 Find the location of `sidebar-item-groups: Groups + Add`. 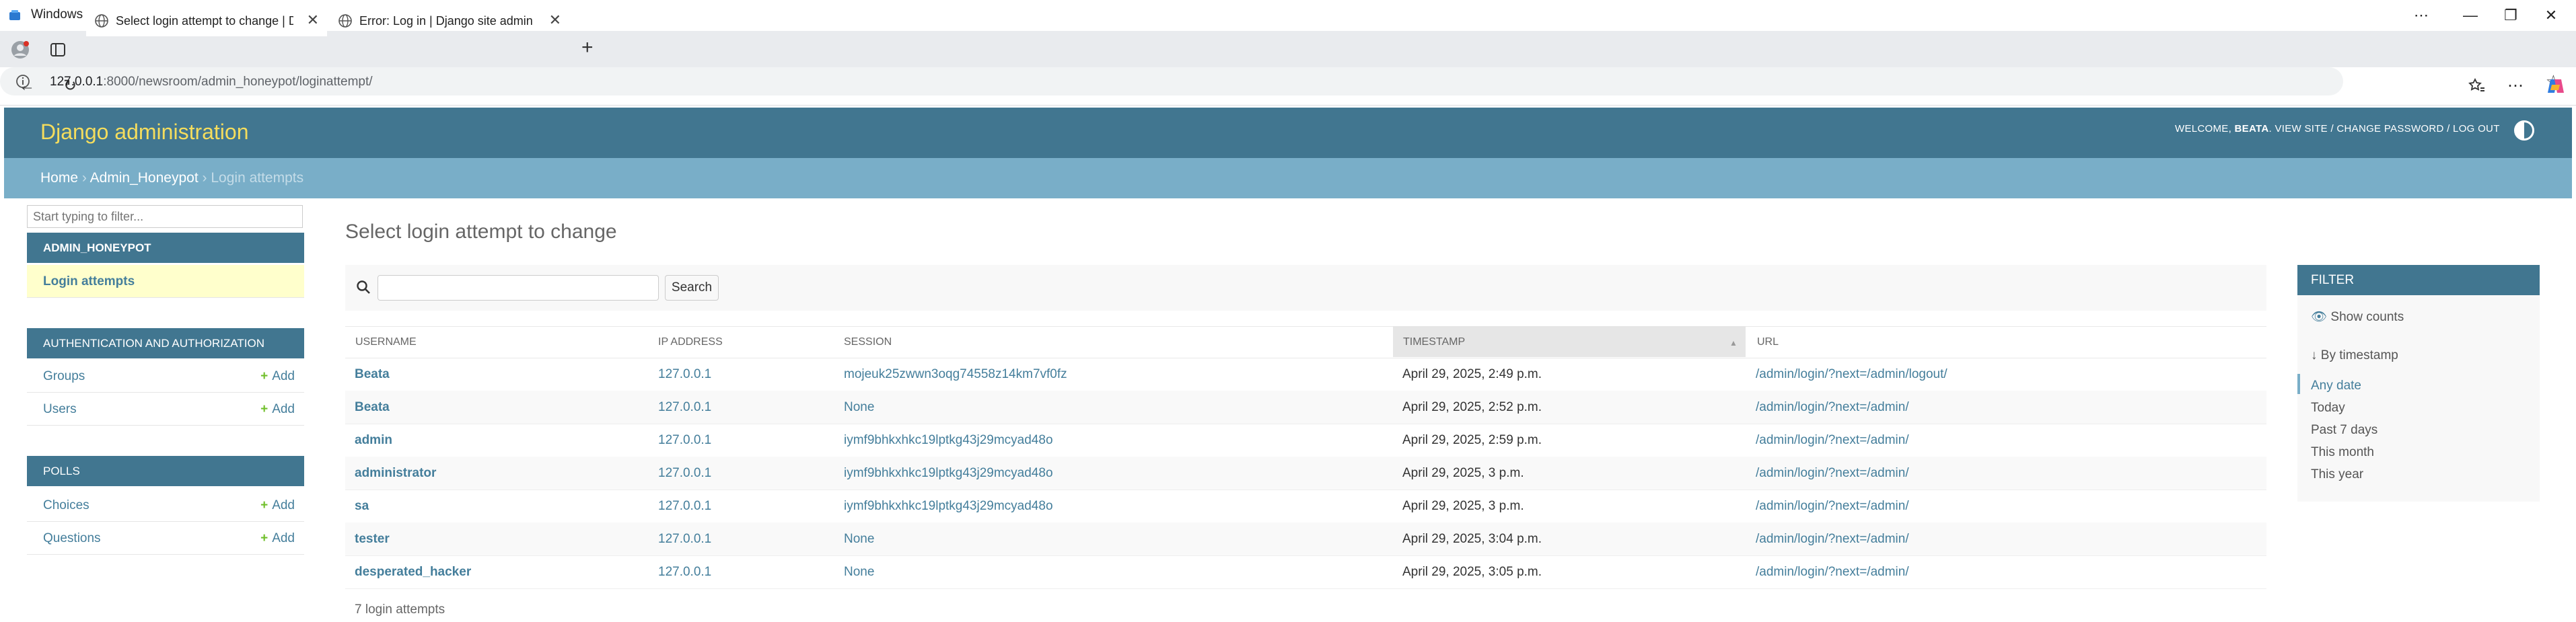

sidebar-item-groups: Groups + Add is located at coordinates (165, 376).